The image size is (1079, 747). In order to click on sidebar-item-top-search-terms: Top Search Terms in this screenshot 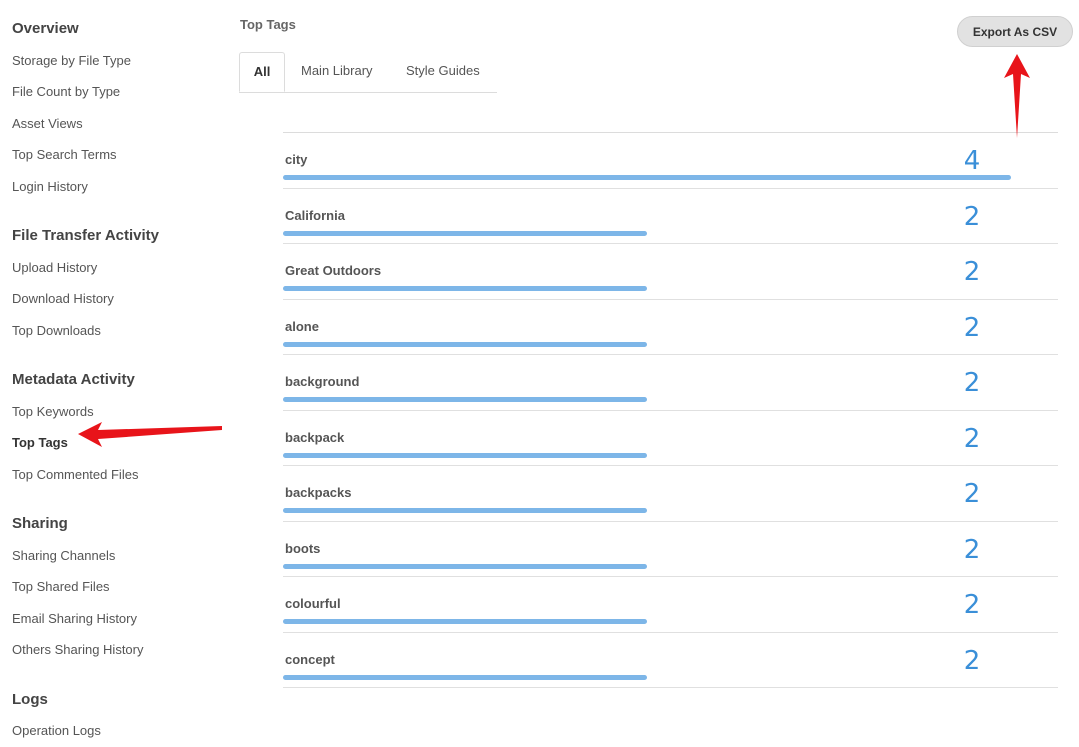, I will do `click(64, 154)`.